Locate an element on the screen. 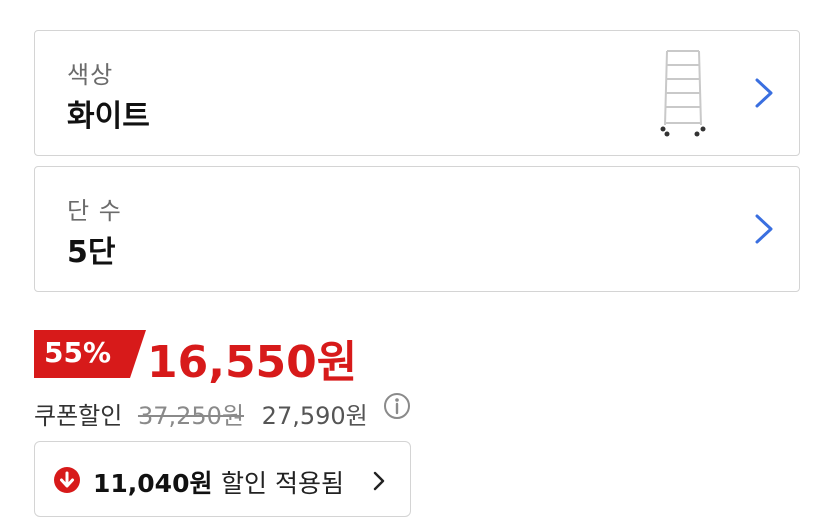  tiers-option-value: 5단 is located at coordinates (91, 252).